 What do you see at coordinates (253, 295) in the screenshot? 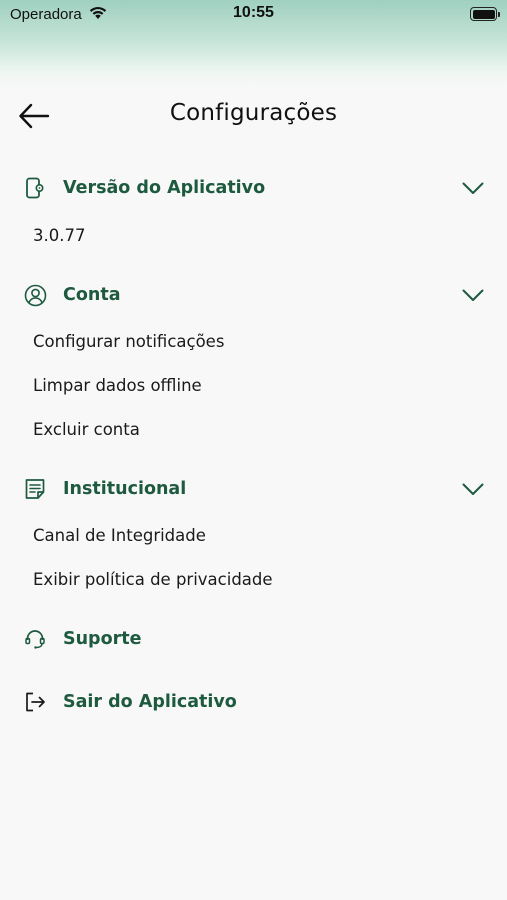
I see `section-account-header: Conta` at bounding box center [253, 295].